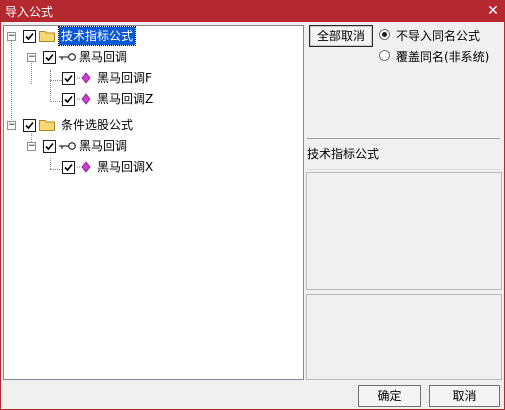  Describe the element at coordinates (493, 11) in the screenshot. I see `close-icon: ✕` at that location.